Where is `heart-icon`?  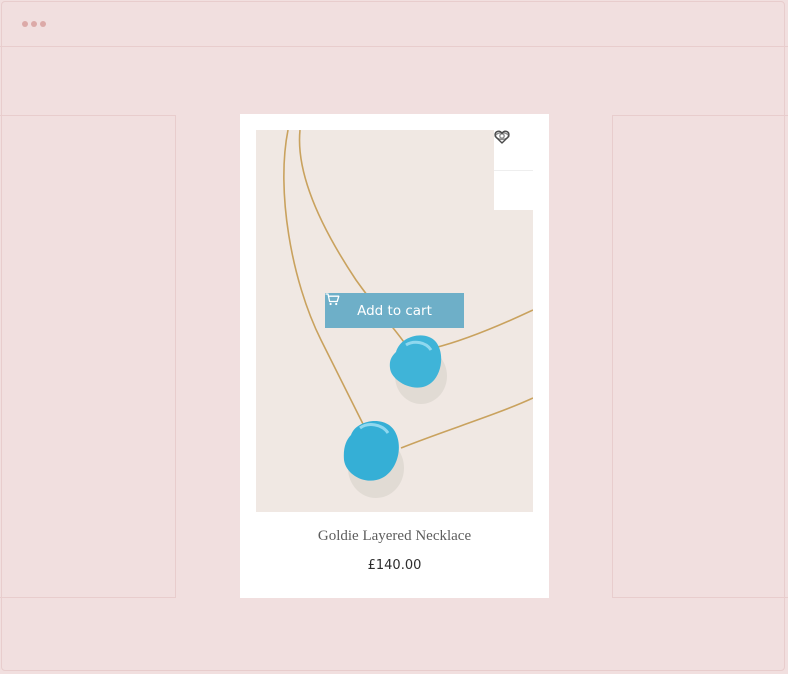
heart-icon is located at coordinates (502, 137).